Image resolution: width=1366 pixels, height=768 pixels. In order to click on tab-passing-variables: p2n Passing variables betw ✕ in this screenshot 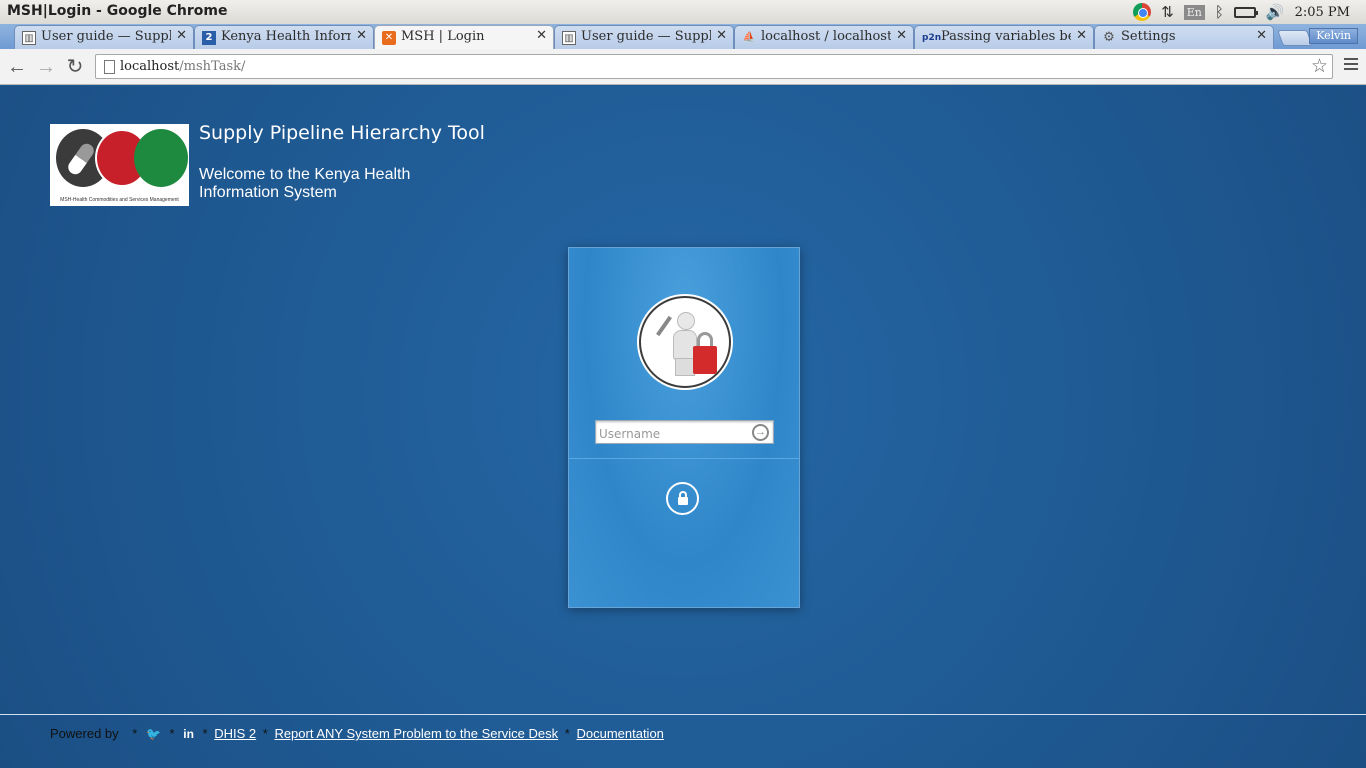, I will do `click(1004, 37)`.